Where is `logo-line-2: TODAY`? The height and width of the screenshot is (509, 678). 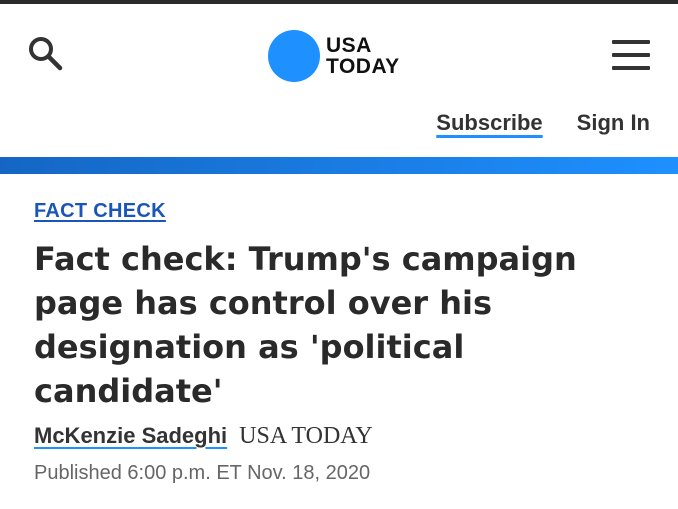
logo-line-2: TODAY is located at coordinates (363, 66).